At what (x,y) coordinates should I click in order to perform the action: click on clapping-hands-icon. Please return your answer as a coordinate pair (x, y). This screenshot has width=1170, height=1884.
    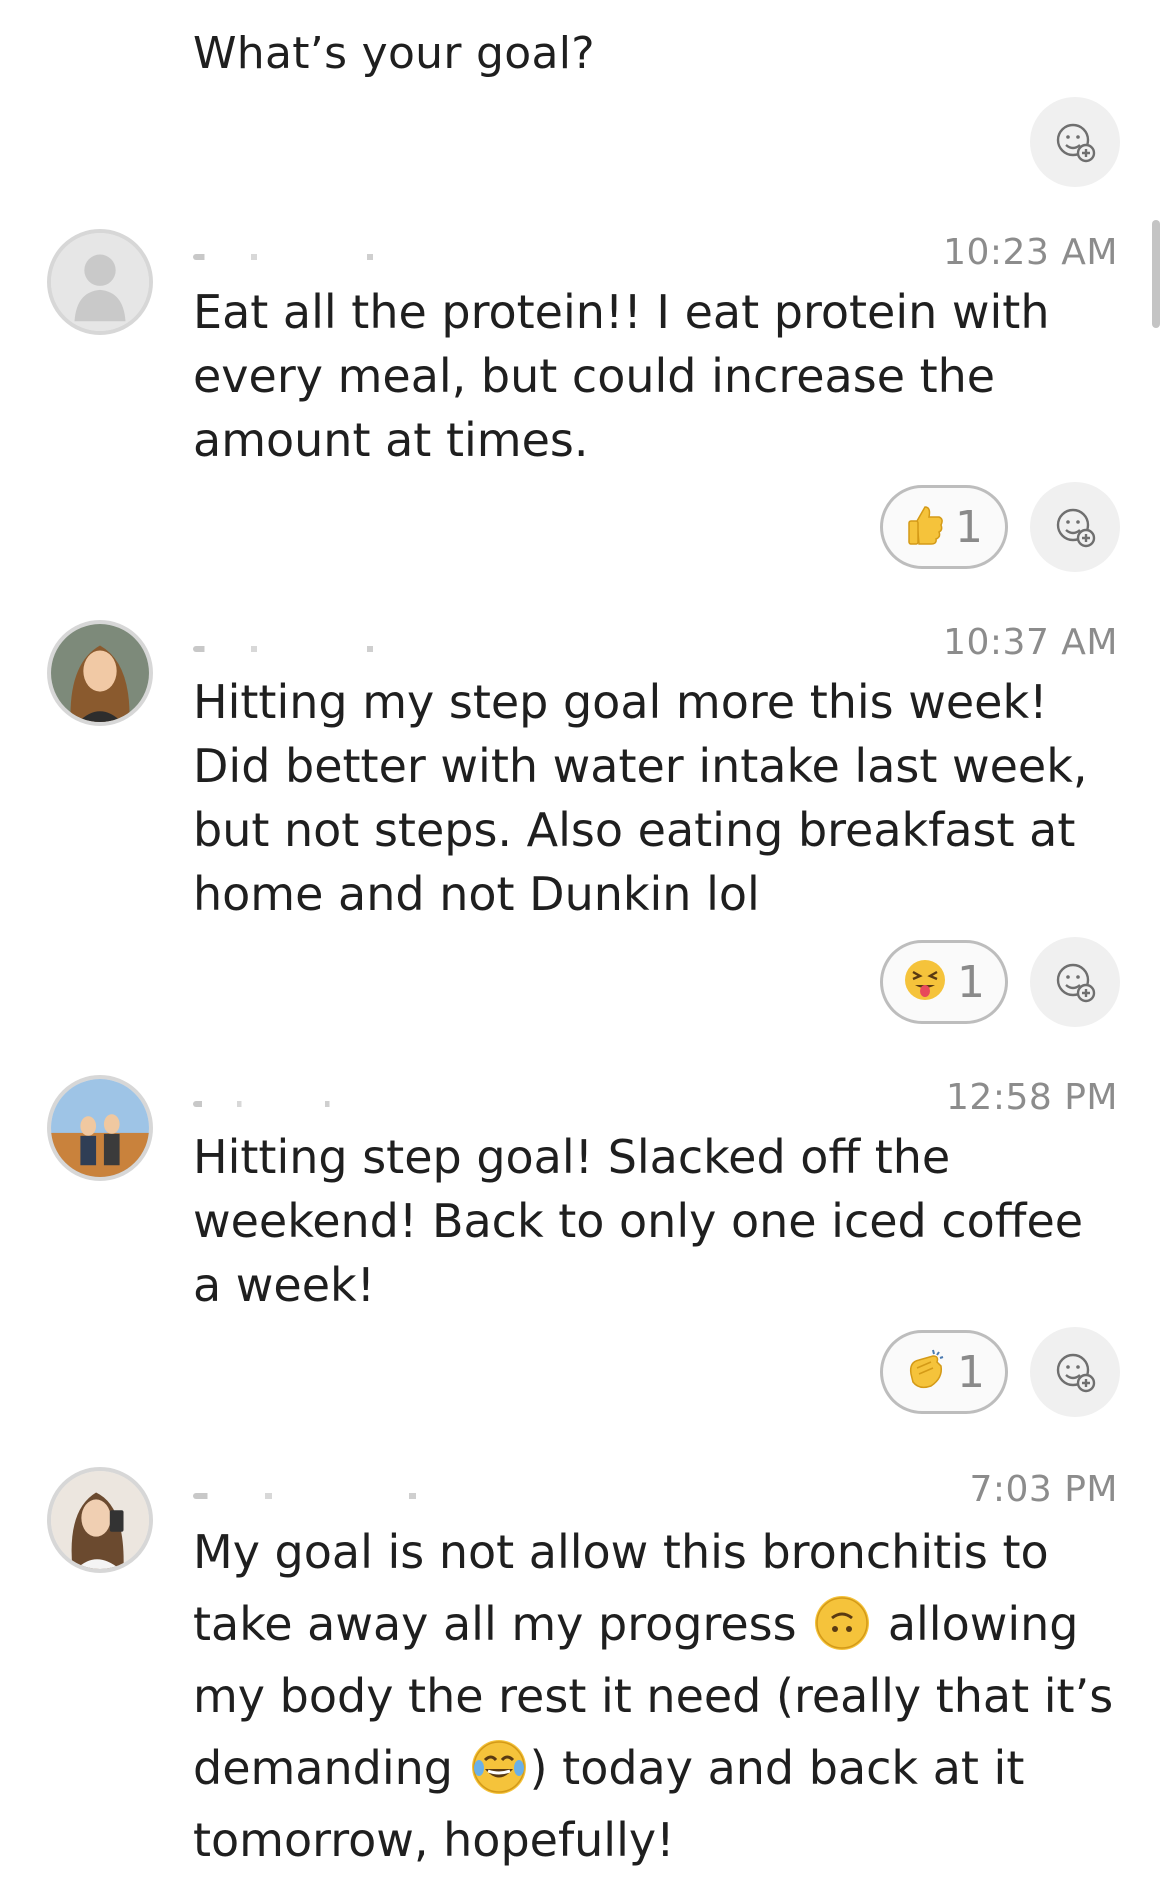
    Looking at the image, I should click on (925, 1372).